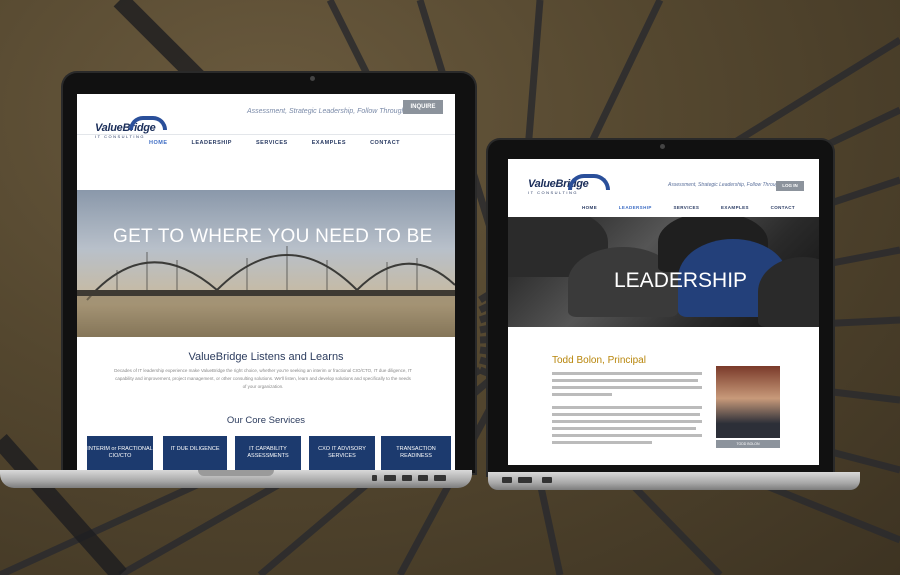 This screenshot has width=900, height=575. I want to click on bridge-image, so click(266, 291).